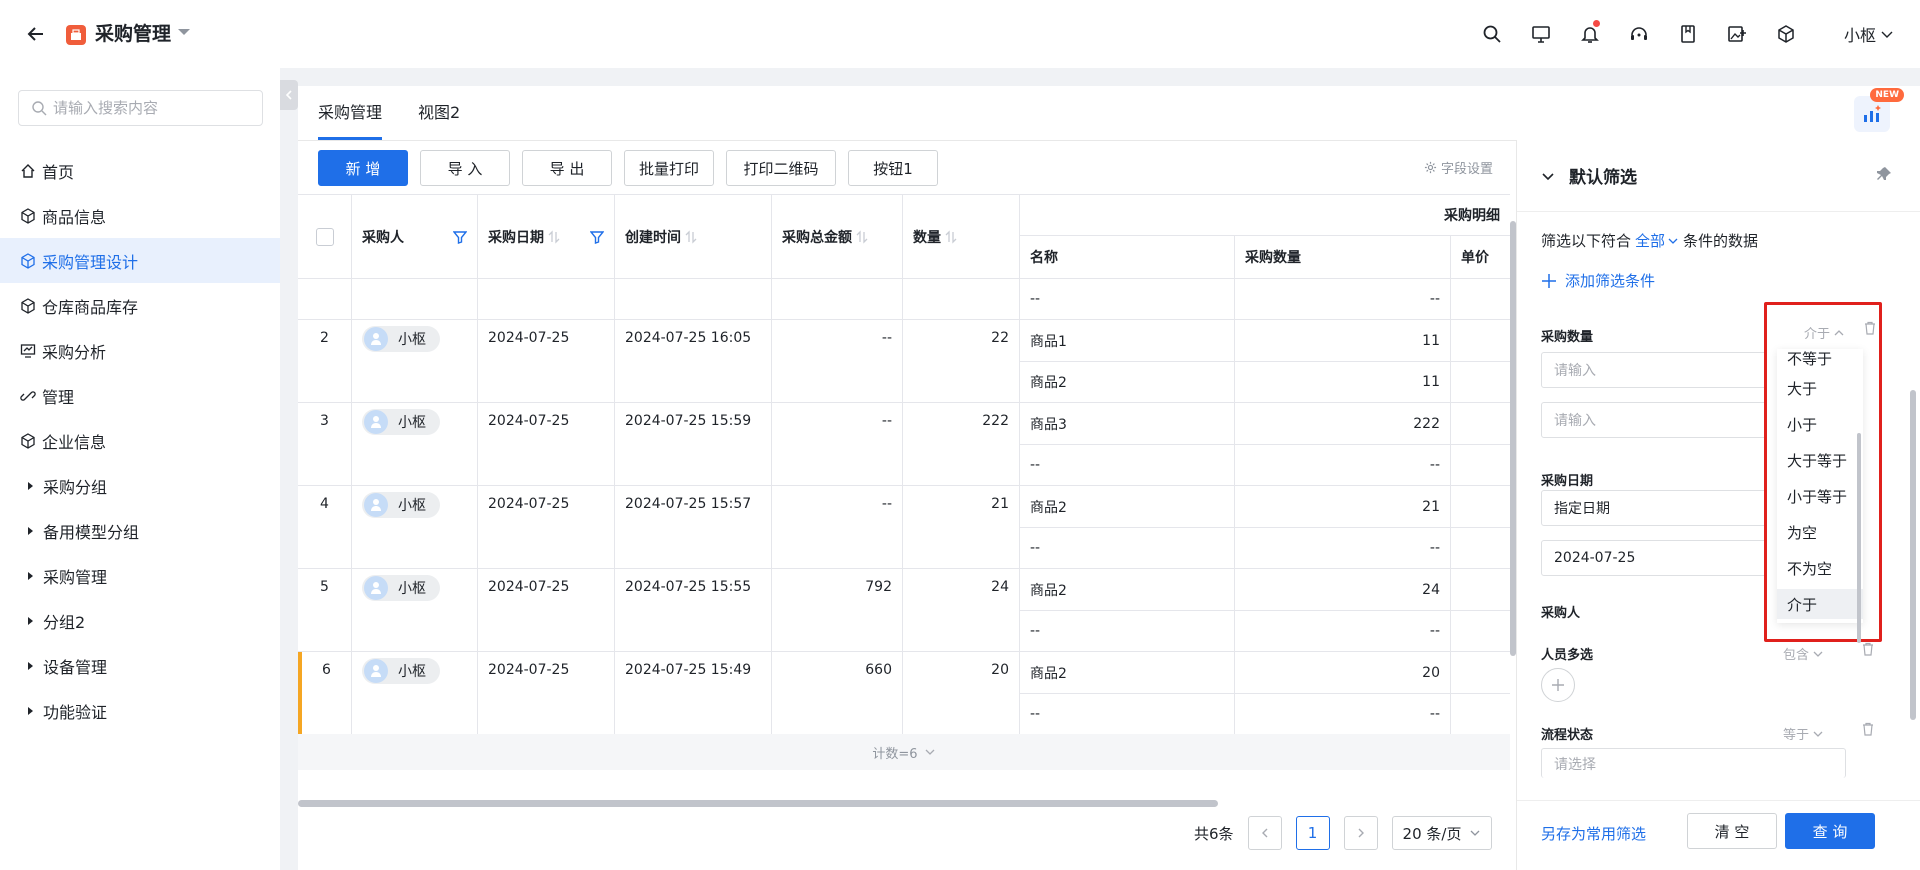 The width and height of the screenshot is (1920, 870). What do you see at coordinates (140, 575) in the screenshot?
I see `sidebar-group-purchase-manage: 采购管理` at bounding box center [140, 575].